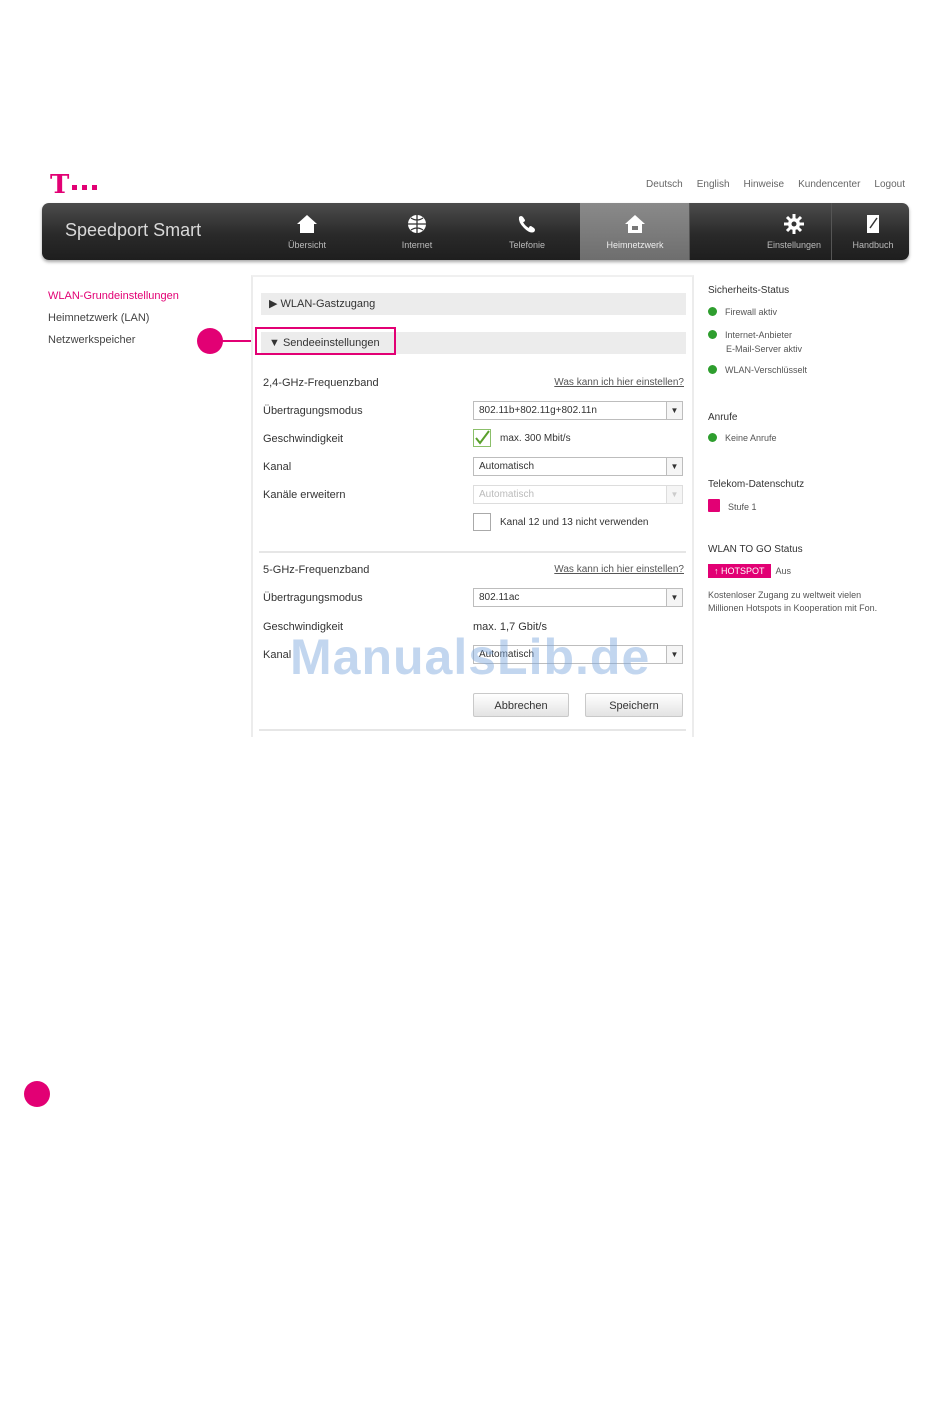 The image size is (950, 1425). I want to click on house-network-icon, so click(635, 224).